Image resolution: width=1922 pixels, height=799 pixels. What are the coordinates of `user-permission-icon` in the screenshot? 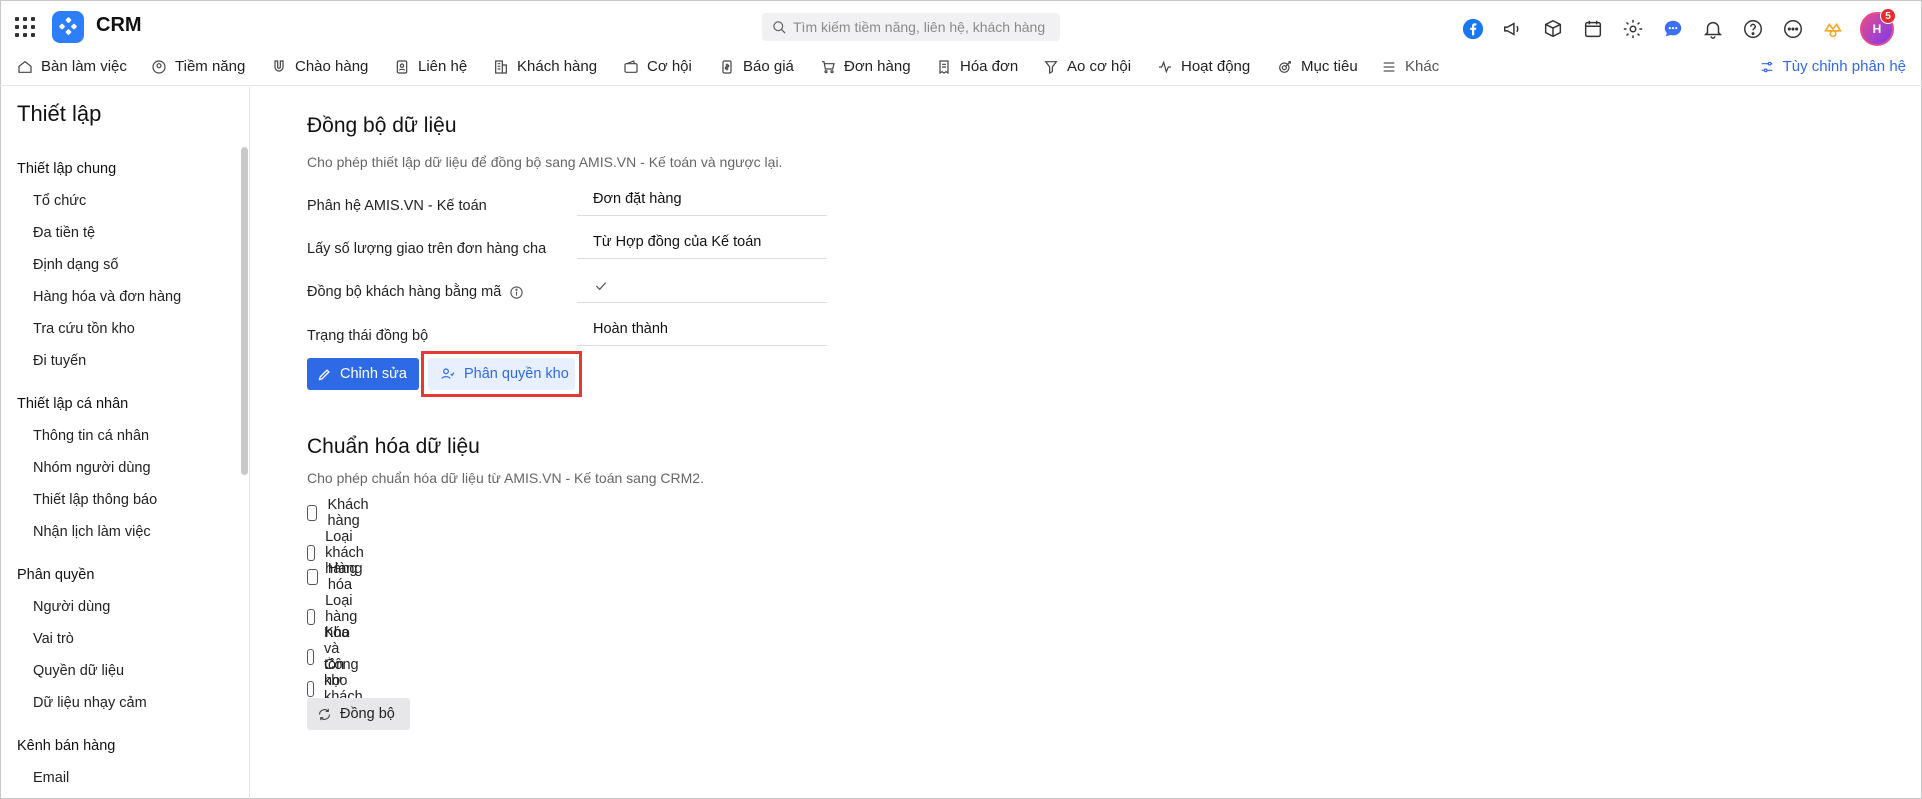 It's located at (448, 373).